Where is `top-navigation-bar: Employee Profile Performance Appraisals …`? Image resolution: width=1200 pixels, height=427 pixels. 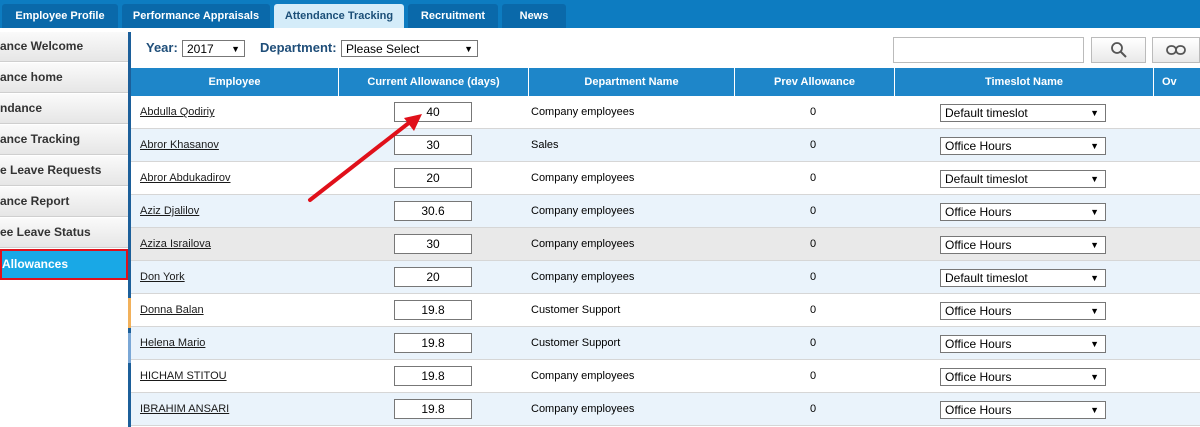 top-navigation-bar: Employee Profile Performance Appraisals … is located at coordinates (600, 14).